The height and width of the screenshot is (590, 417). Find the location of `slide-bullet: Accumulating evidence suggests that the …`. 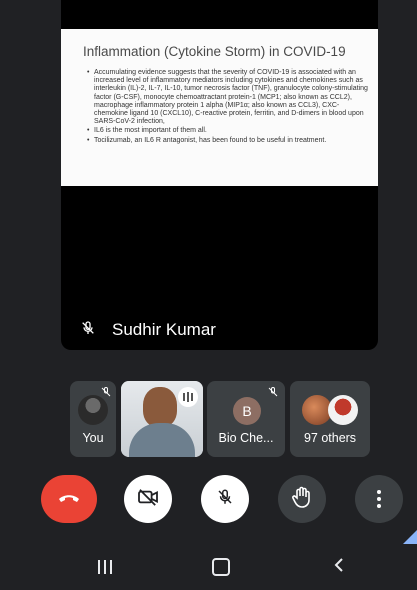

slide-bullet: Accumulating evidence suggests that the … is located at coordinates (228, 97).